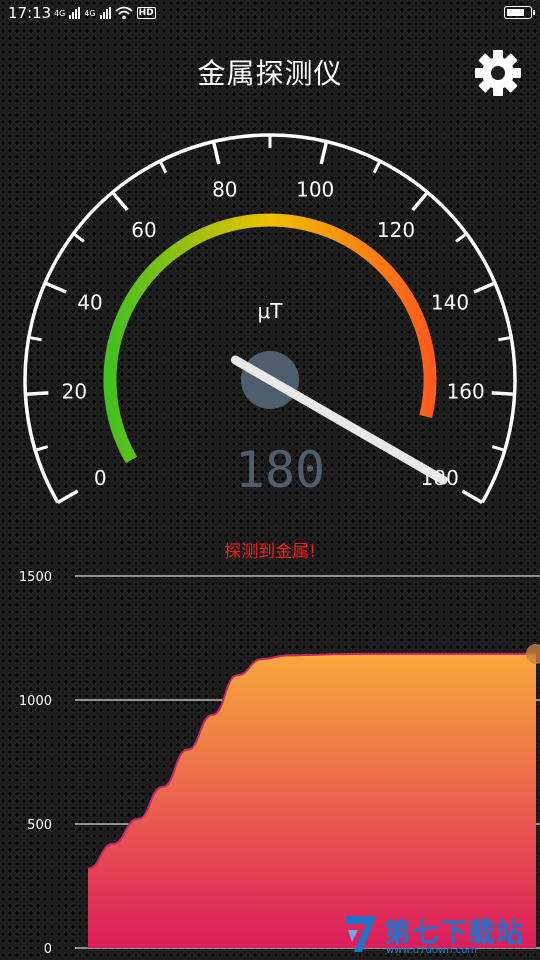  What do you see at coordinates (39, 825) in the screenshot?
I see `chart-y-tick-label: 500` at bounding box center [39, 825].